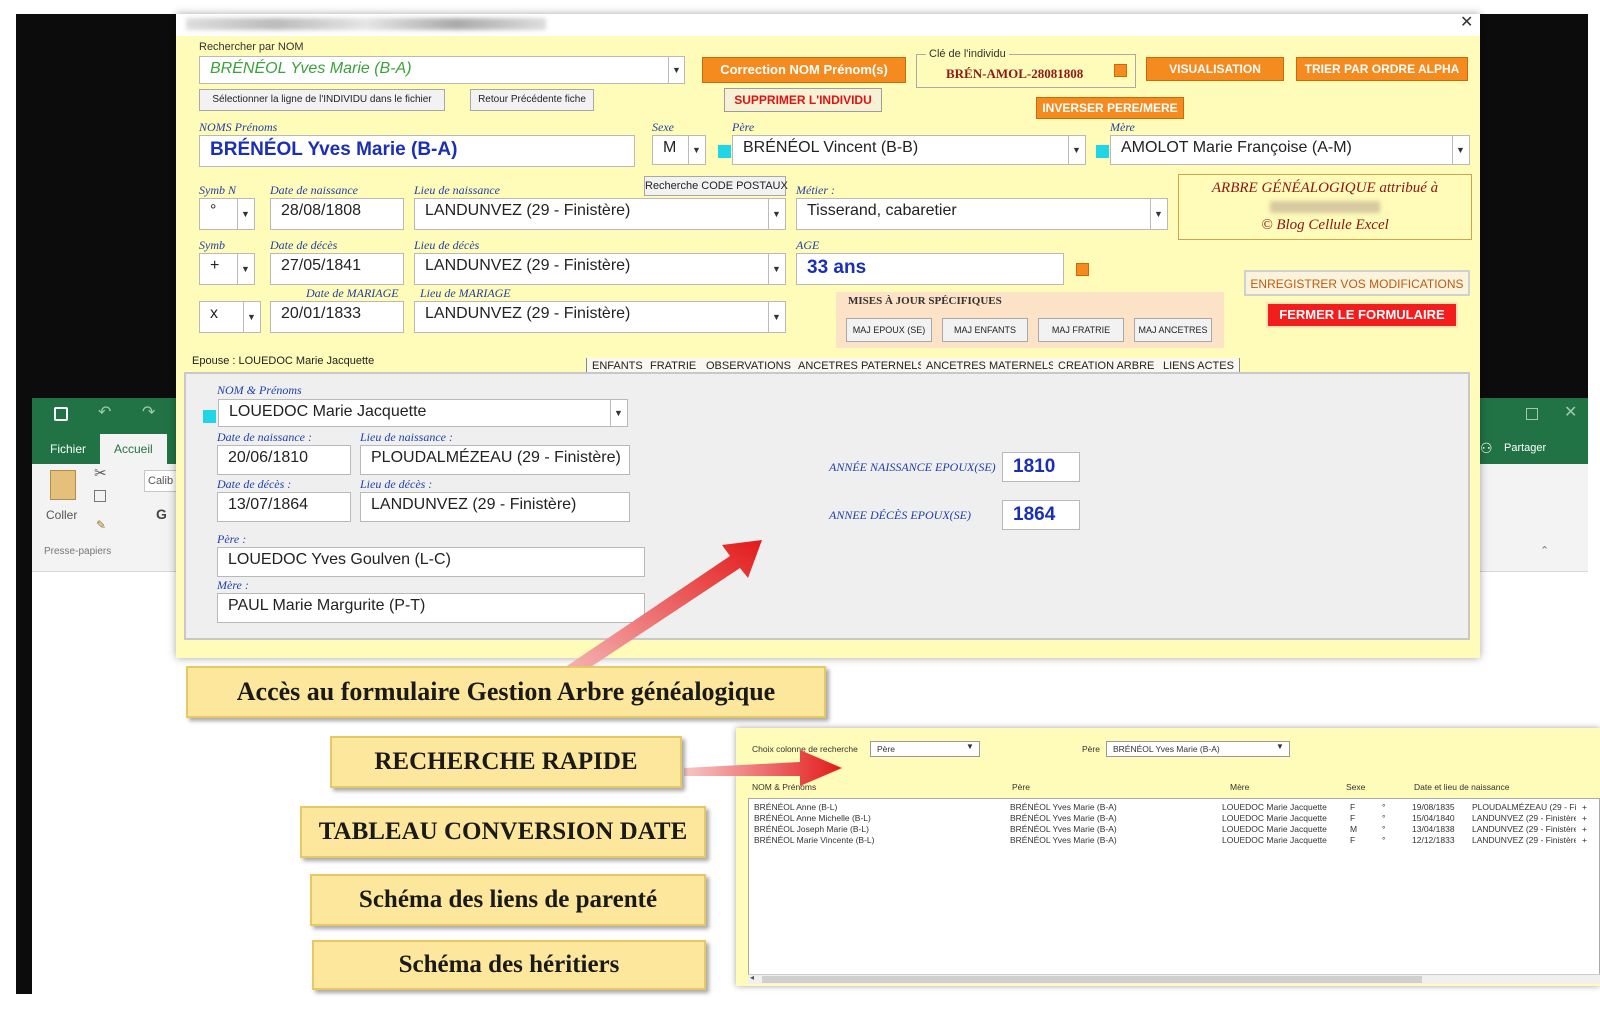 The width and height of the screenshot is (1600, 1011). I want to click on callout-recherche-rapide: RECHERCHE RAPIDE, so click(506, 762).